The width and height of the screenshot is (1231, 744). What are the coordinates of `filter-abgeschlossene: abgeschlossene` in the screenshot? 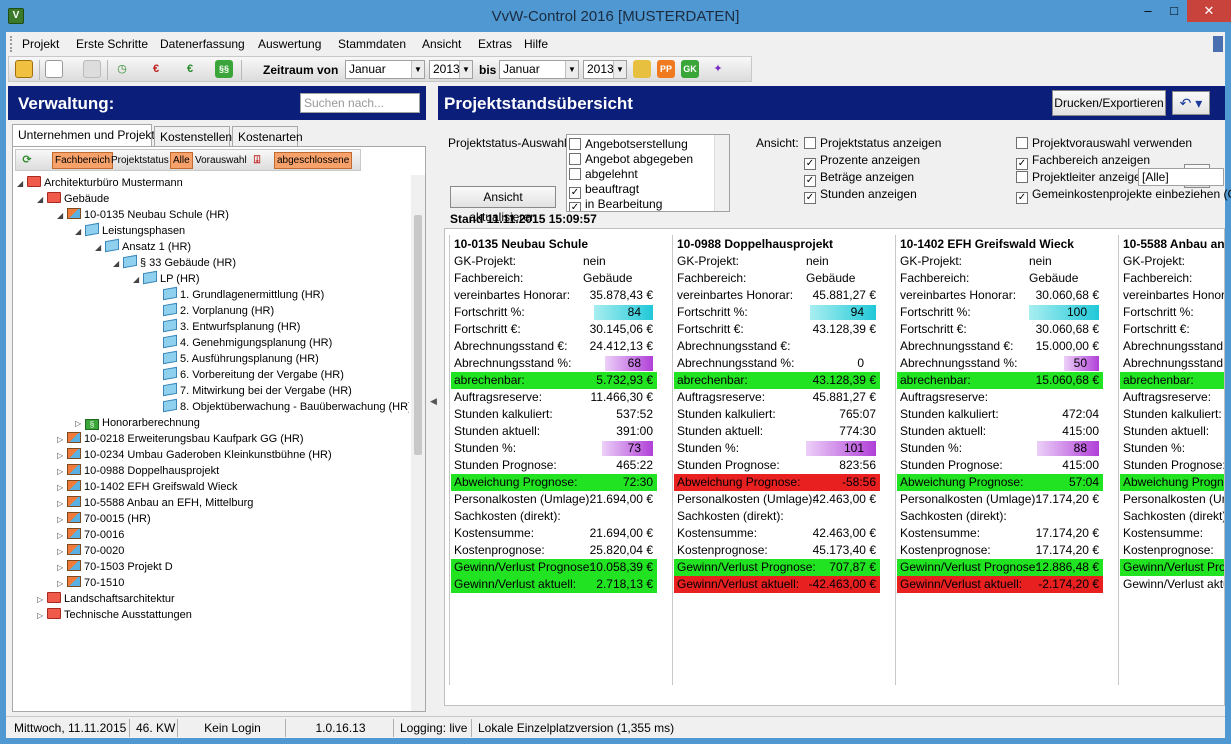 It's located at (313, 160).